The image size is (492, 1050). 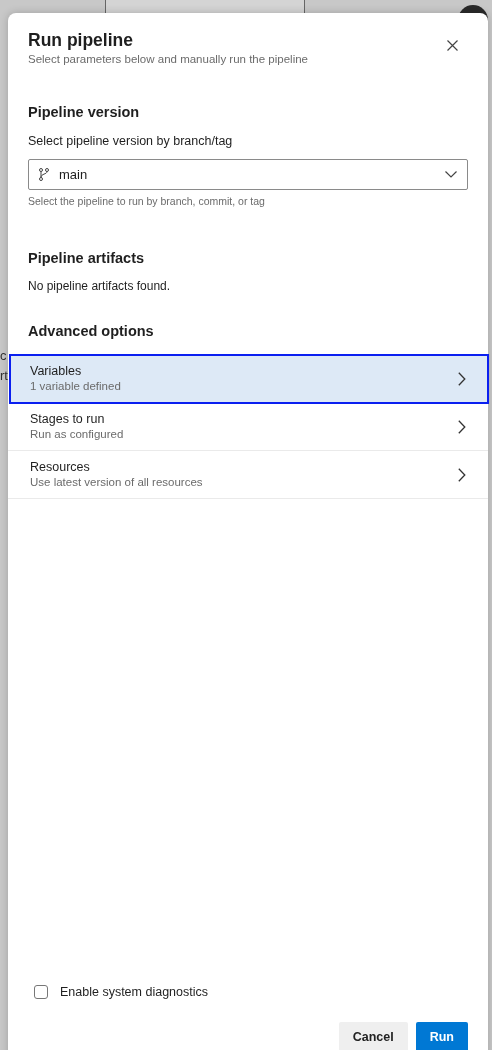 What do you see at coordinates (91, 332) in the screenshot?
I see `section-heading: Advanced options` at bounding box center [91, 332].